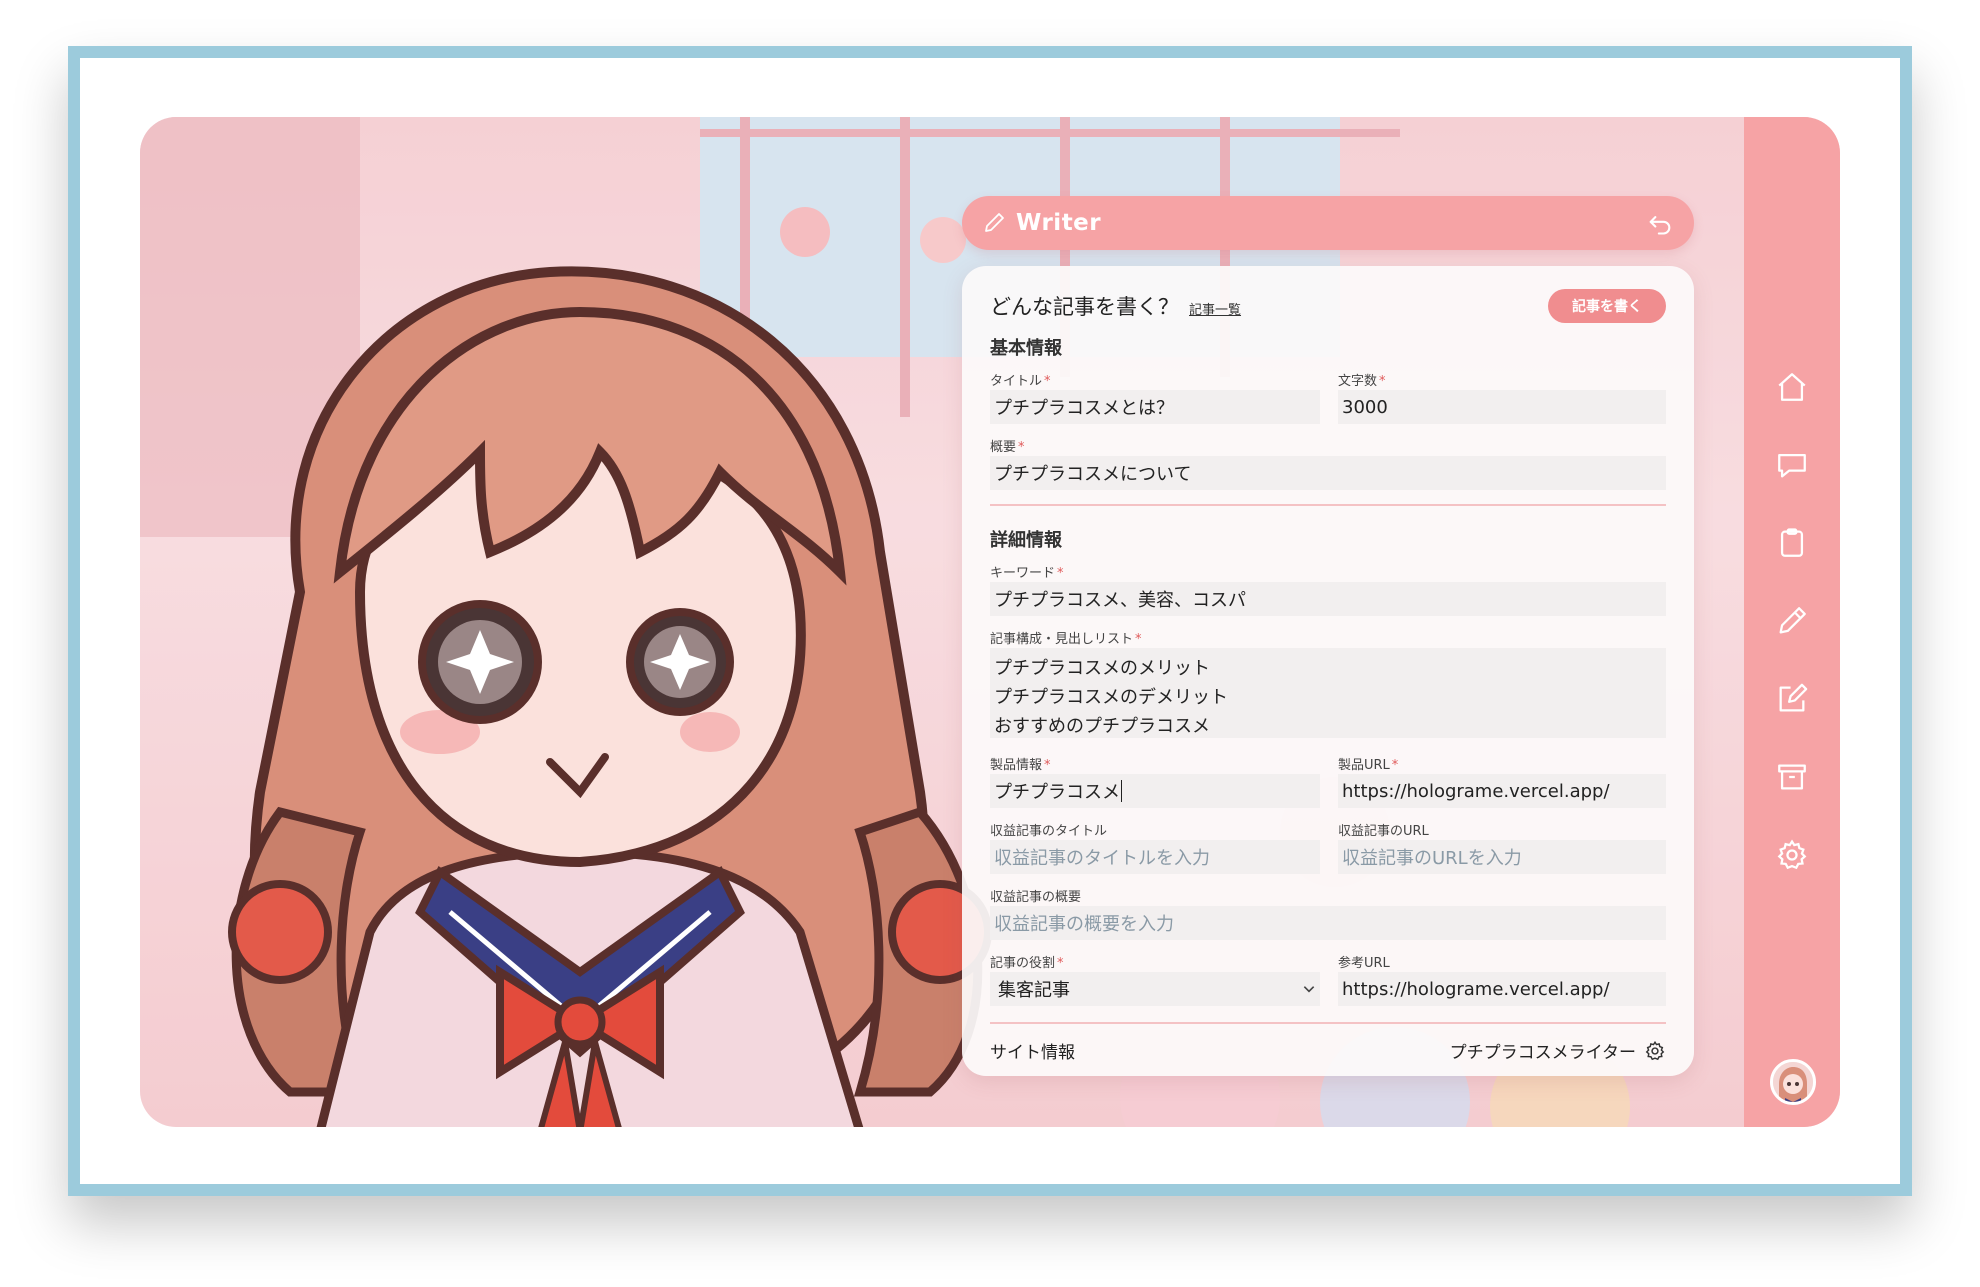 This screenshot has width=1980, height=1287. Describe the element at coordinates (1792, 543) in the screenshot. I see `clipboard-icon` at that location.